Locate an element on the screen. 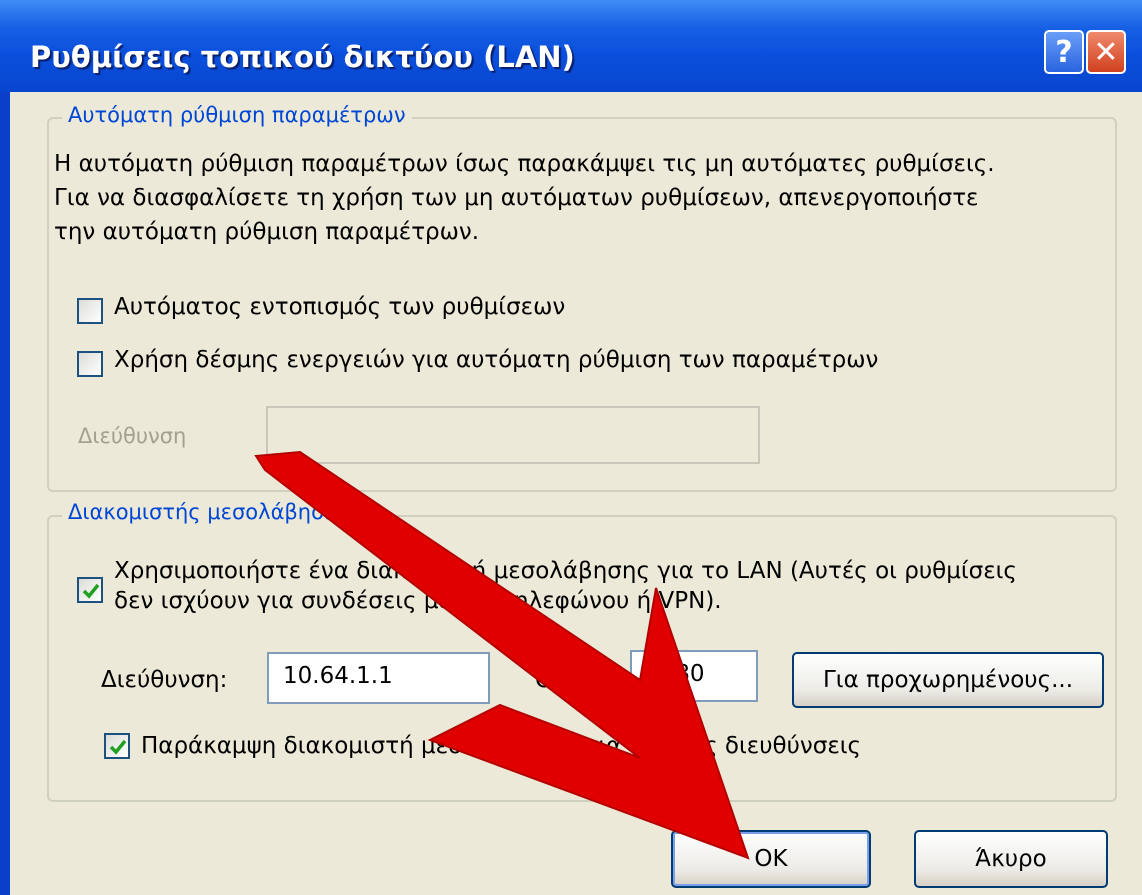 The width and height of the screenshot is (1142, 895). close-icon: ✕ is located at coordinates (1106, 52).